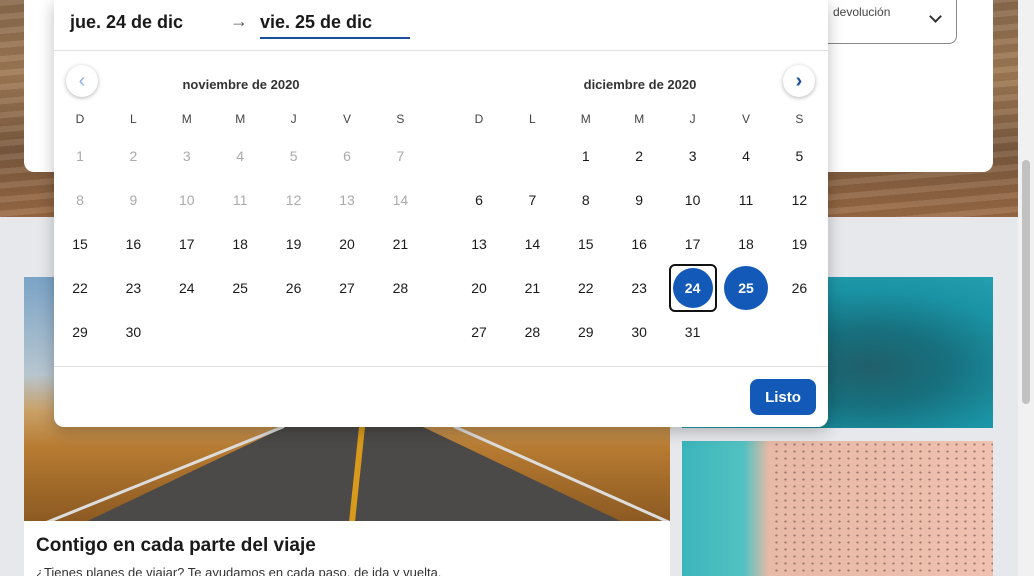 This screenshot has height=576, width=1034. What do you see at coordinates (935, 16) in the screenshot?
I see `chevron-down-icon` at bounding box center [935, 16].